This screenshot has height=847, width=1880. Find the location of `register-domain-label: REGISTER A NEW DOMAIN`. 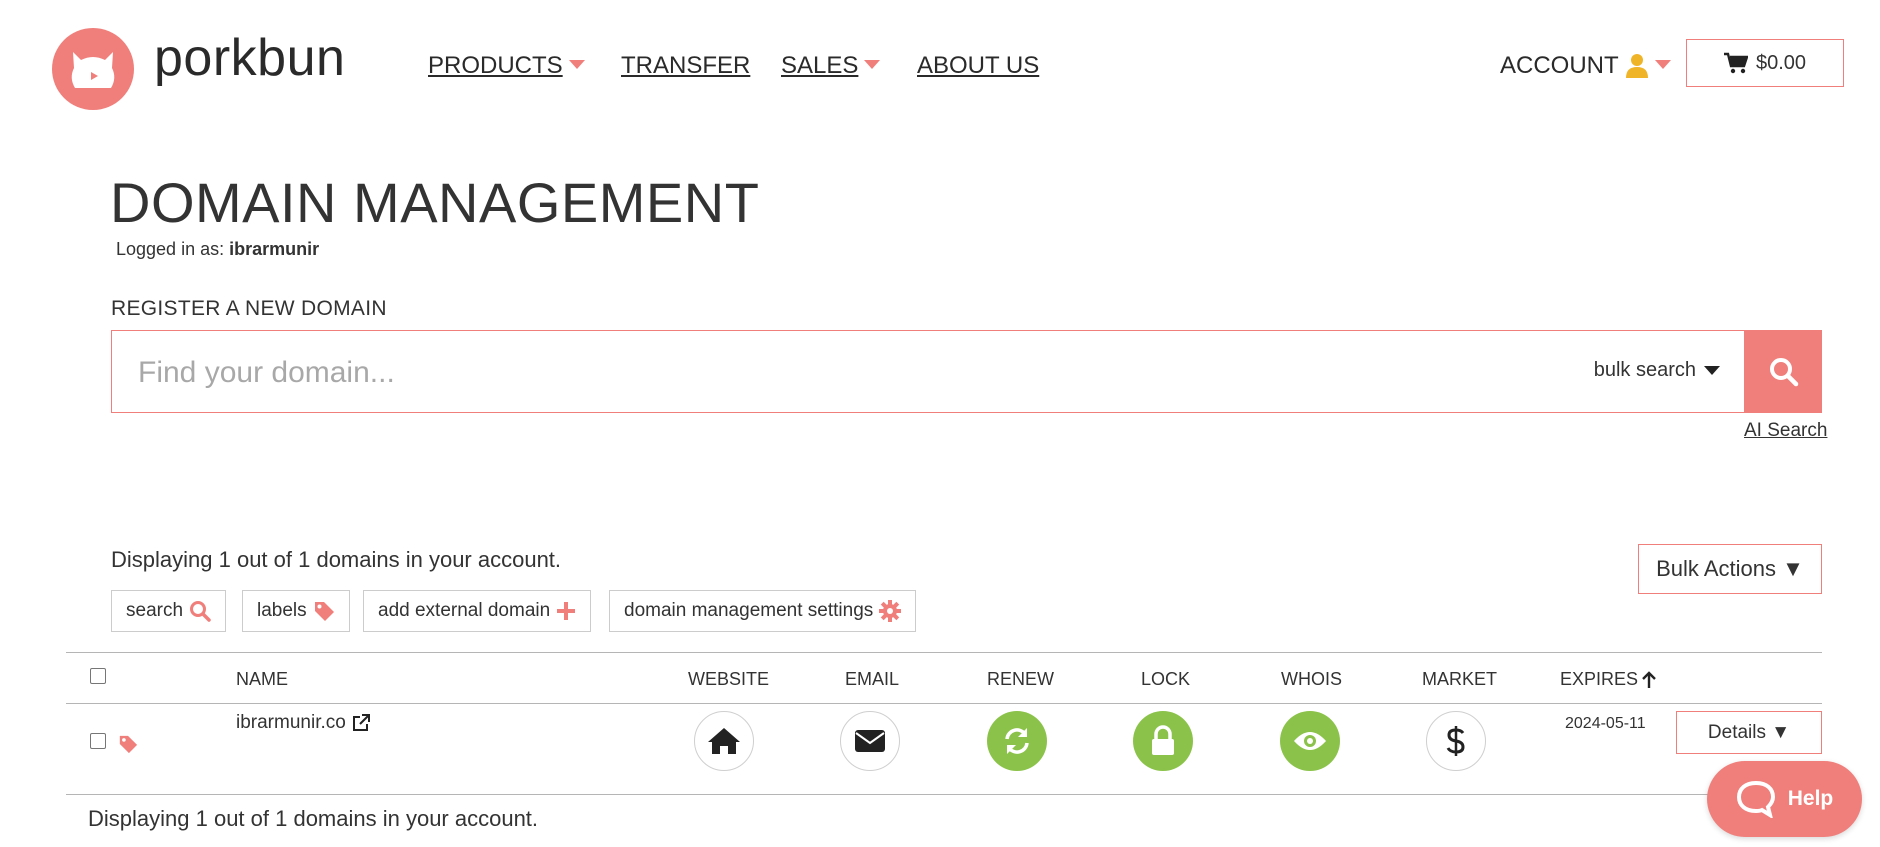

register-domain-label: REGISTER A NEW DOMAIN is located at coordinates (249, 308).